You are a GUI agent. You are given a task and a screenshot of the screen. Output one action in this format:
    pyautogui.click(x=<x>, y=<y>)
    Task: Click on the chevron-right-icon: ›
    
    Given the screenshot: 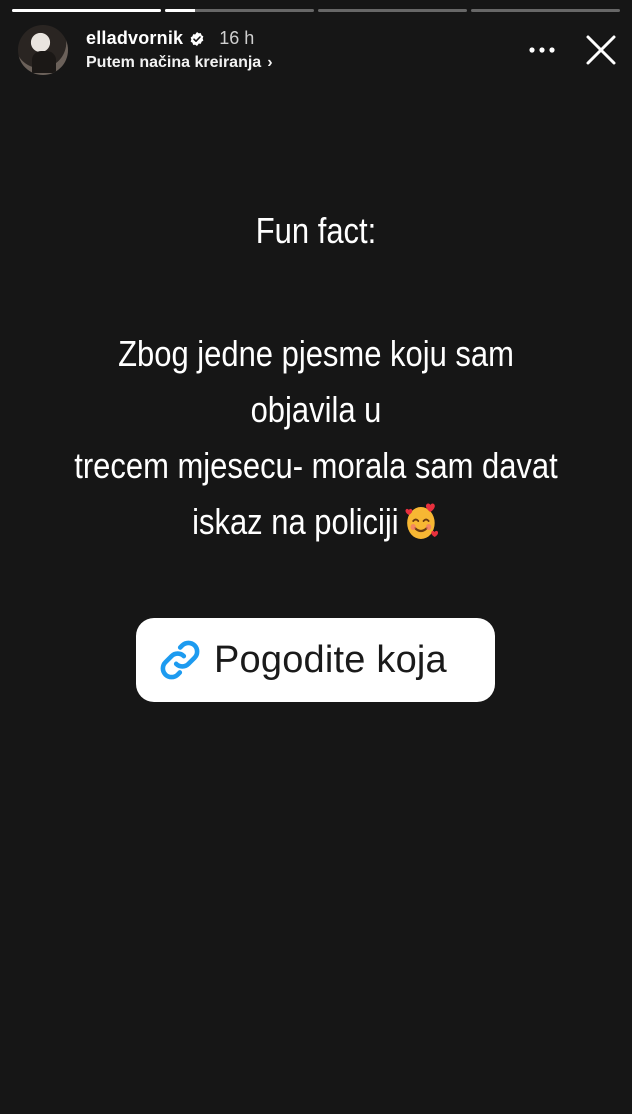 What is the action you would take?
    pyautogui.click(x=270, y=62)
    